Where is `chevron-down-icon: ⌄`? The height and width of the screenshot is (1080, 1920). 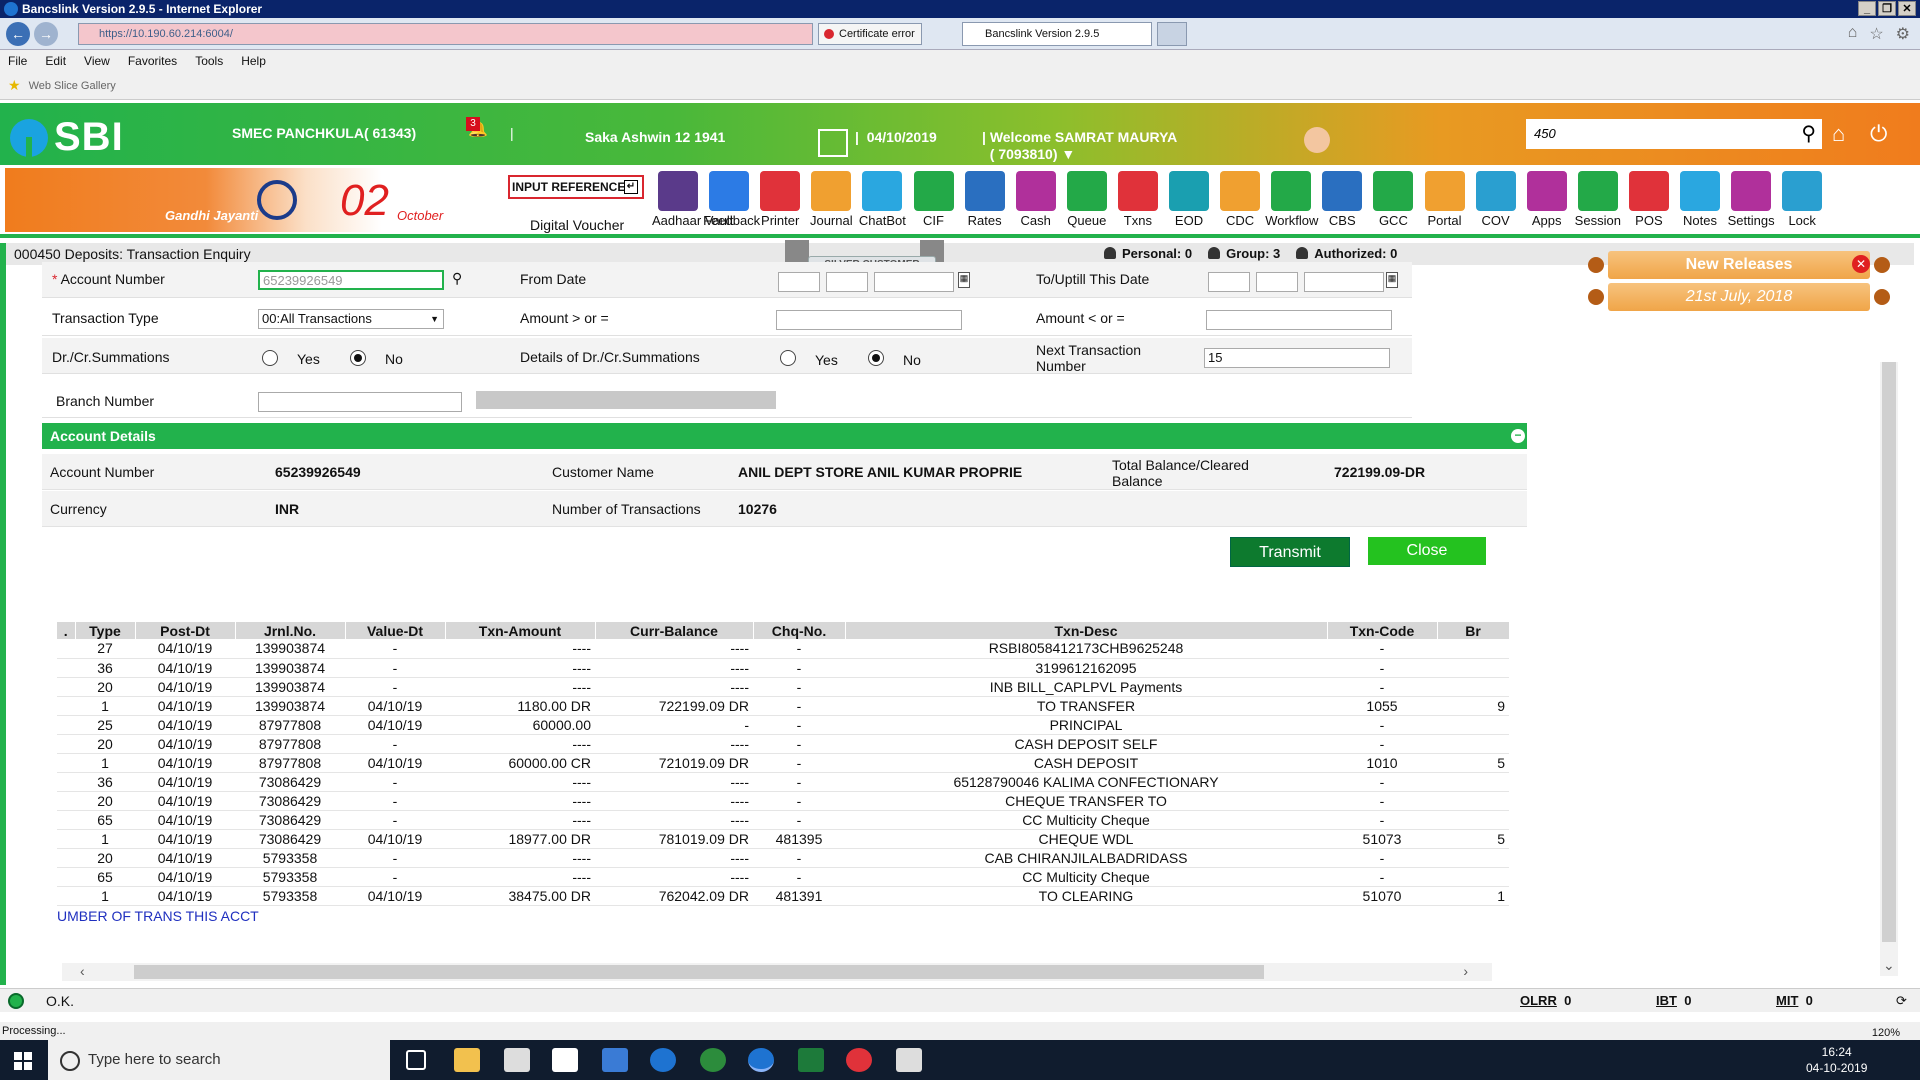
chevron-down-icon: ⌄ is located at coordinates (1889, 965).